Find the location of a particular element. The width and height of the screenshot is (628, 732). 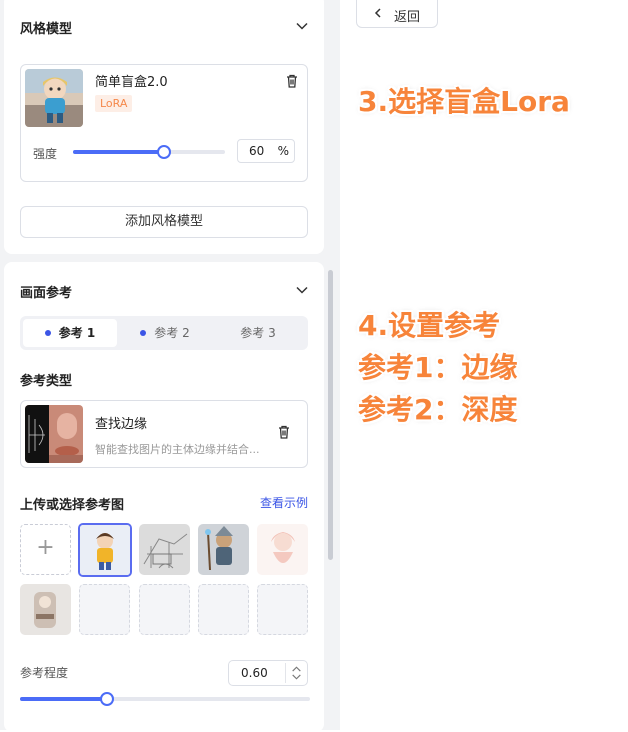

strength-slider-handle is located at coordinates (164, 152).